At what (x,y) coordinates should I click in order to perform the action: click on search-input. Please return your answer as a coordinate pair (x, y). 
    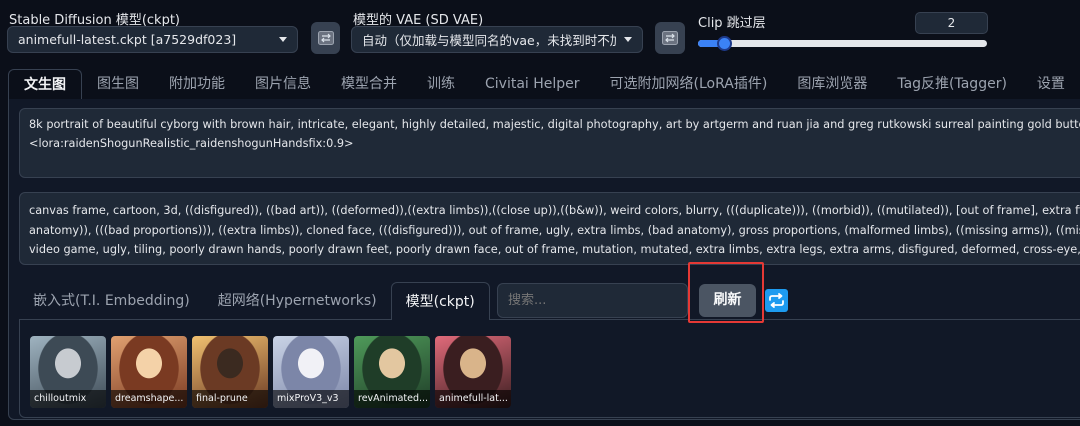
    Looking at the image, I should click on (592, 300).